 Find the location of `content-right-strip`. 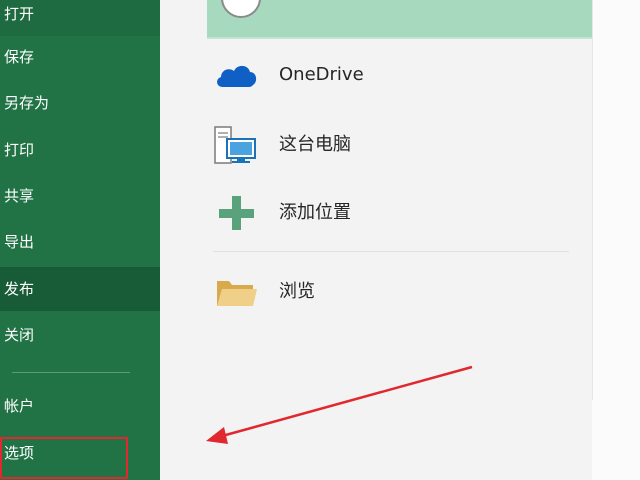

content-right-strip is located at coordinates (616, 240).